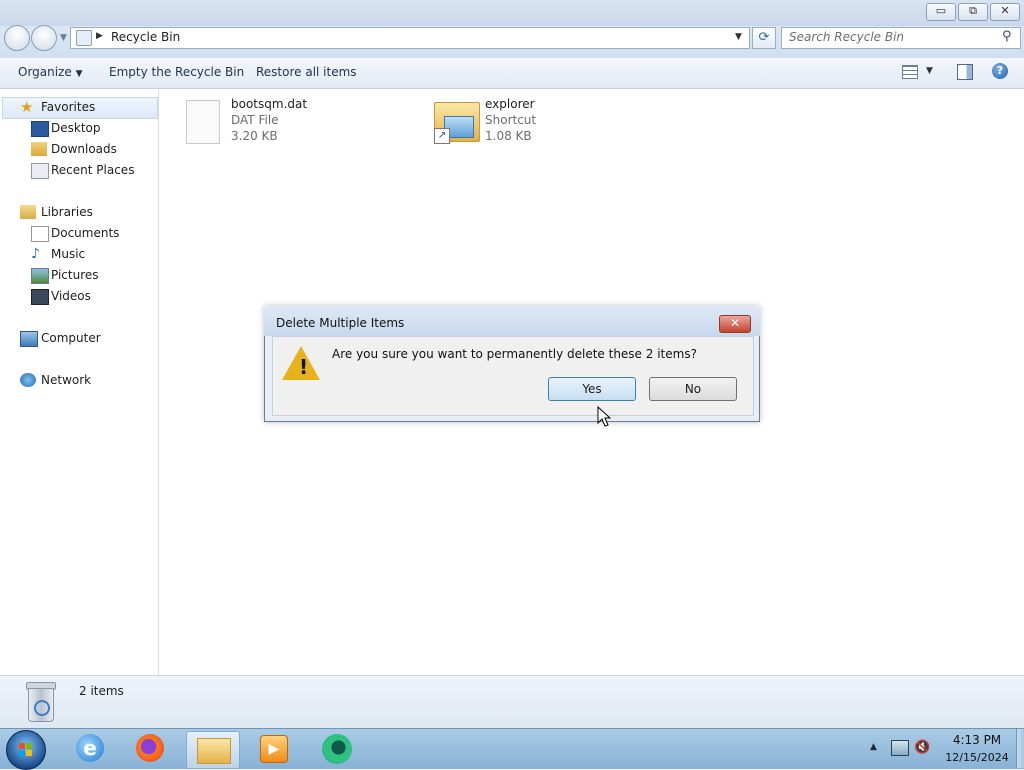  What do you see at coordinates (764, 38) in the screenshot?
I see `refresh-icon: ⟳` at bounding box center [764, 38].